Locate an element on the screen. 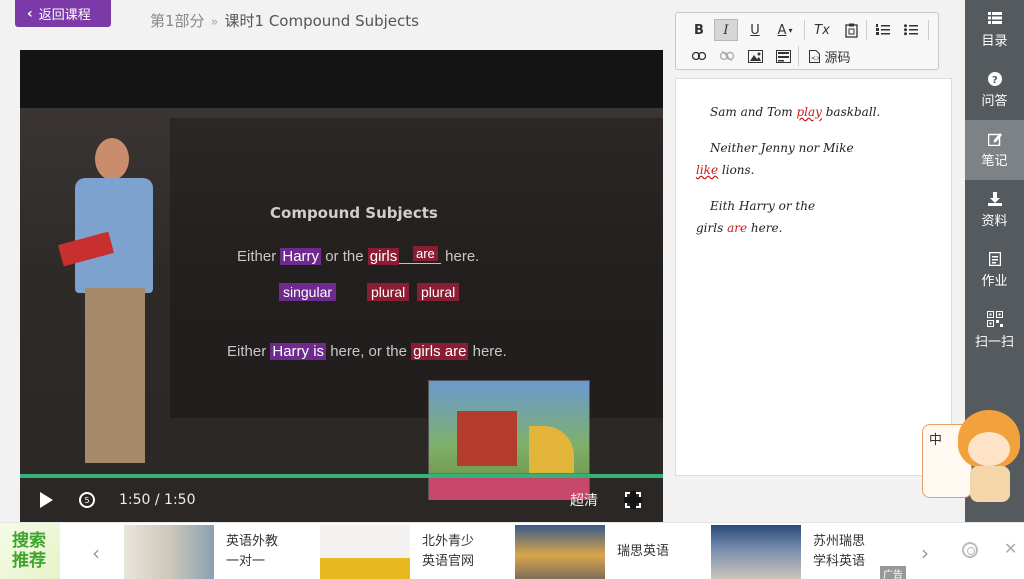 Image resolution: width=1024 pixels, height=579 pixels. rail-item-materials: 资料 is located at coordinates (994, 210).